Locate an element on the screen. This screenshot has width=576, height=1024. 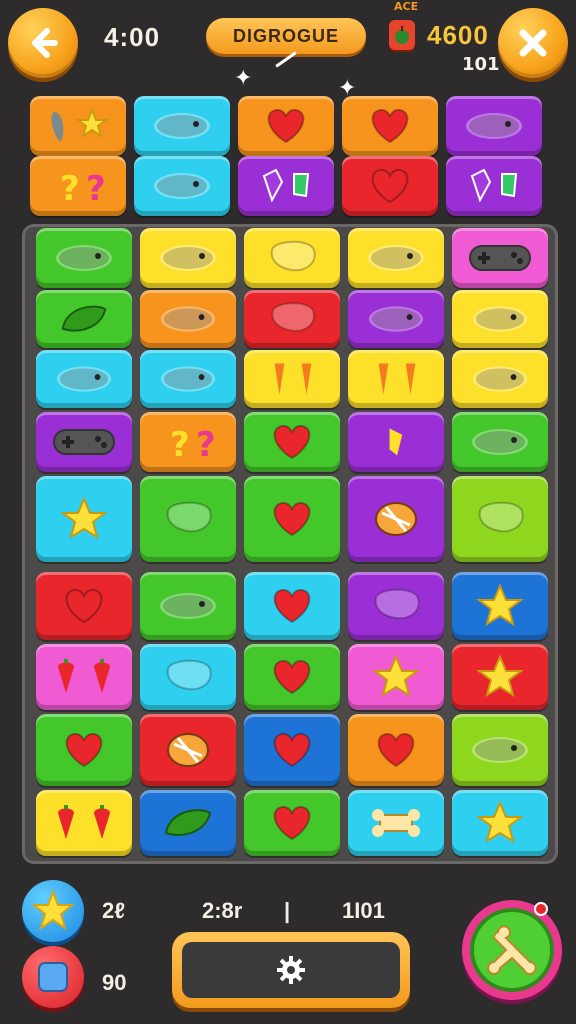
carrot-icon is located at coordinates (293, 379).